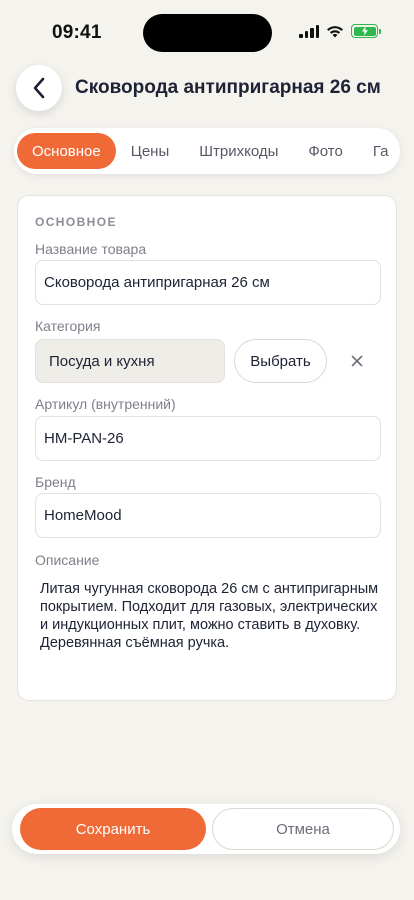 The width and height of the screenshot is (414, 900). What do you see at coordinates (280, 361) in the screenshot?
I see `choose-category-button: Выбрать` at bounding box center [280, 361].